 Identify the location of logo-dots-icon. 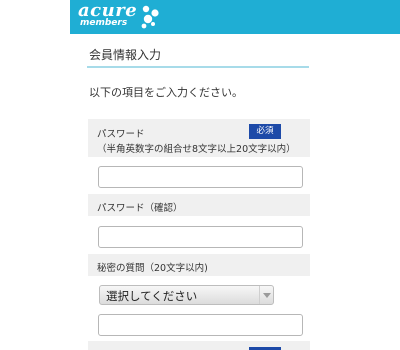
(150, 17).